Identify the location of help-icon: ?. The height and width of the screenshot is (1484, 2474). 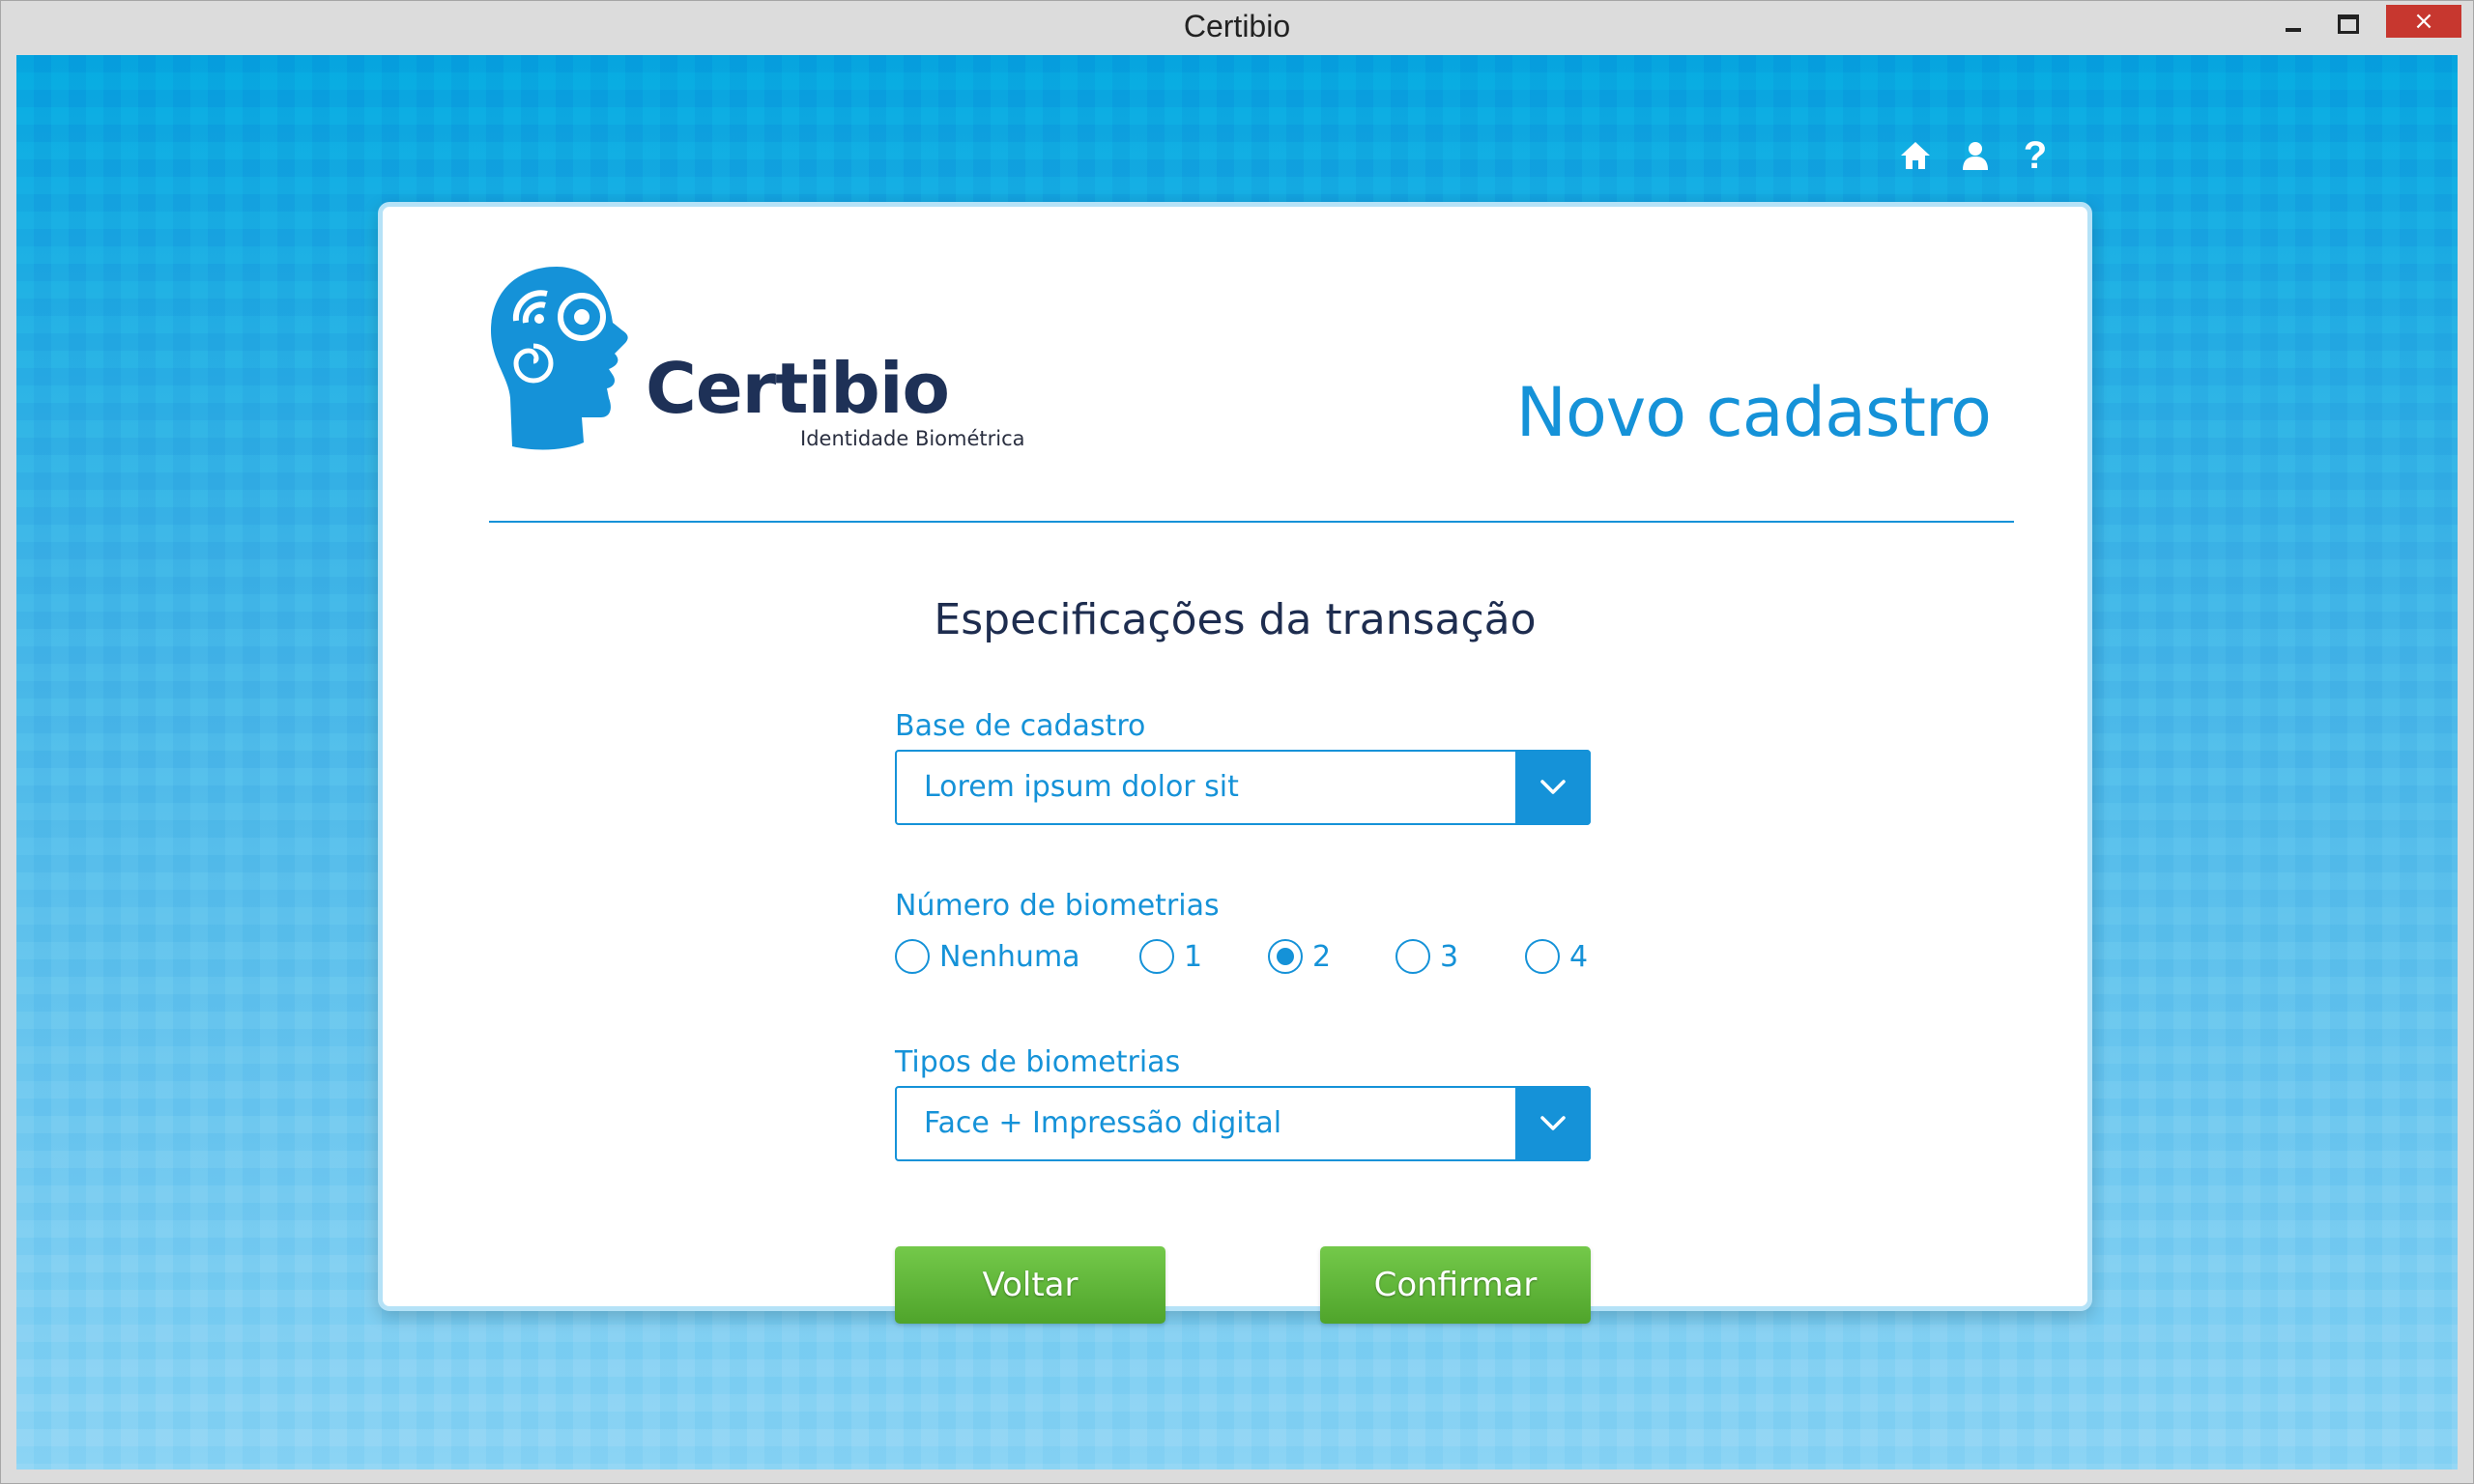
(2036, 155).